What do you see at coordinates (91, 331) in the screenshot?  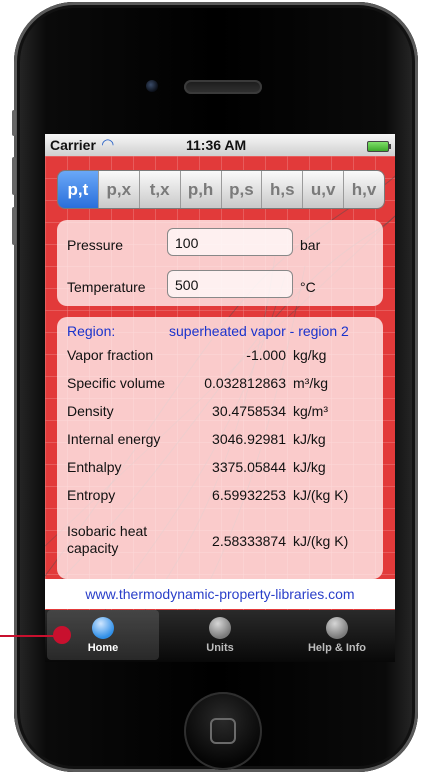 I see `region-label: Region:` at bounding box center [91, 331].